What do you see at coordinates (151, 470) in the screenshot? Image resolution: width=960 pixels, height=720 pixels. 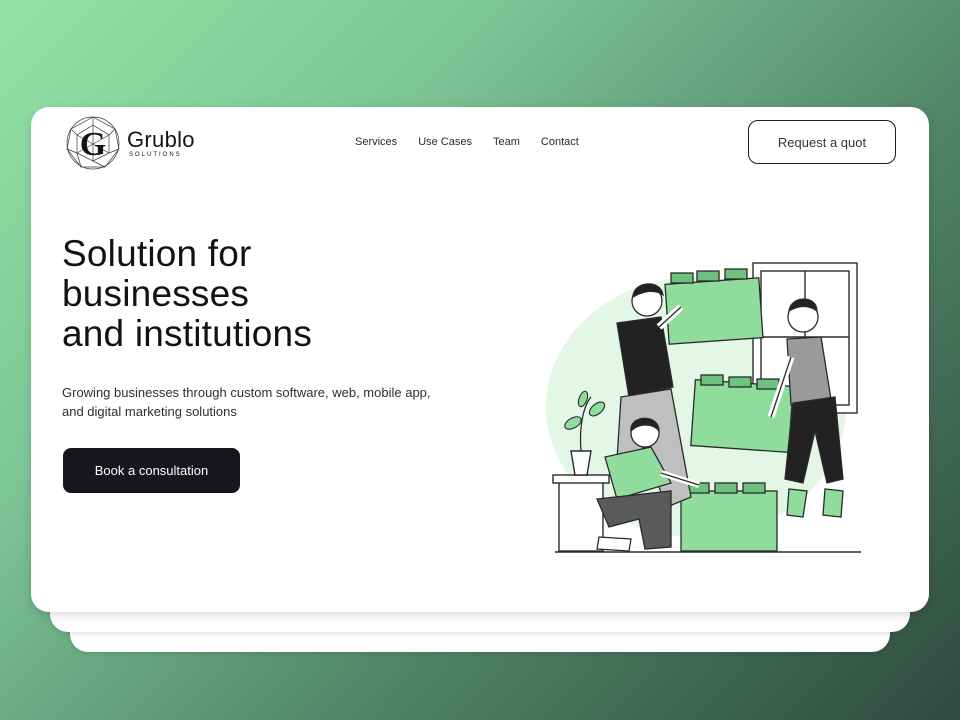 I see `book-consultation-button: Book a consultation` at bounding box center [151, 470].